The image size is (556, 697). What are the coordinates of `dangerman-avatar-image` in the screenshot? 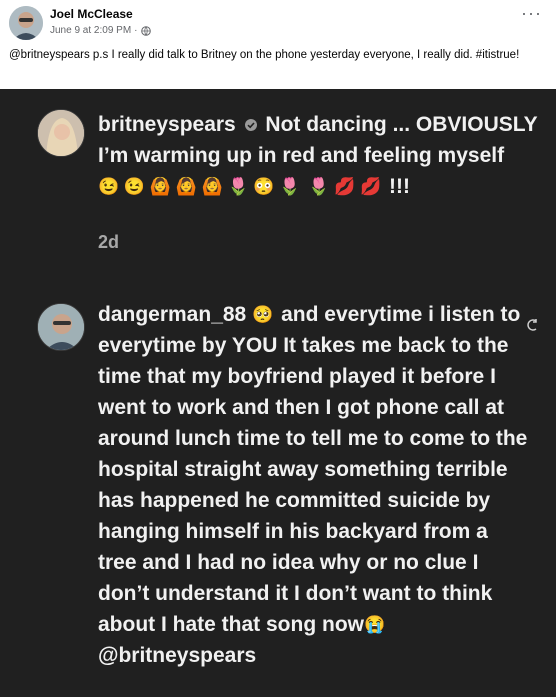 It's located at (61, 327).